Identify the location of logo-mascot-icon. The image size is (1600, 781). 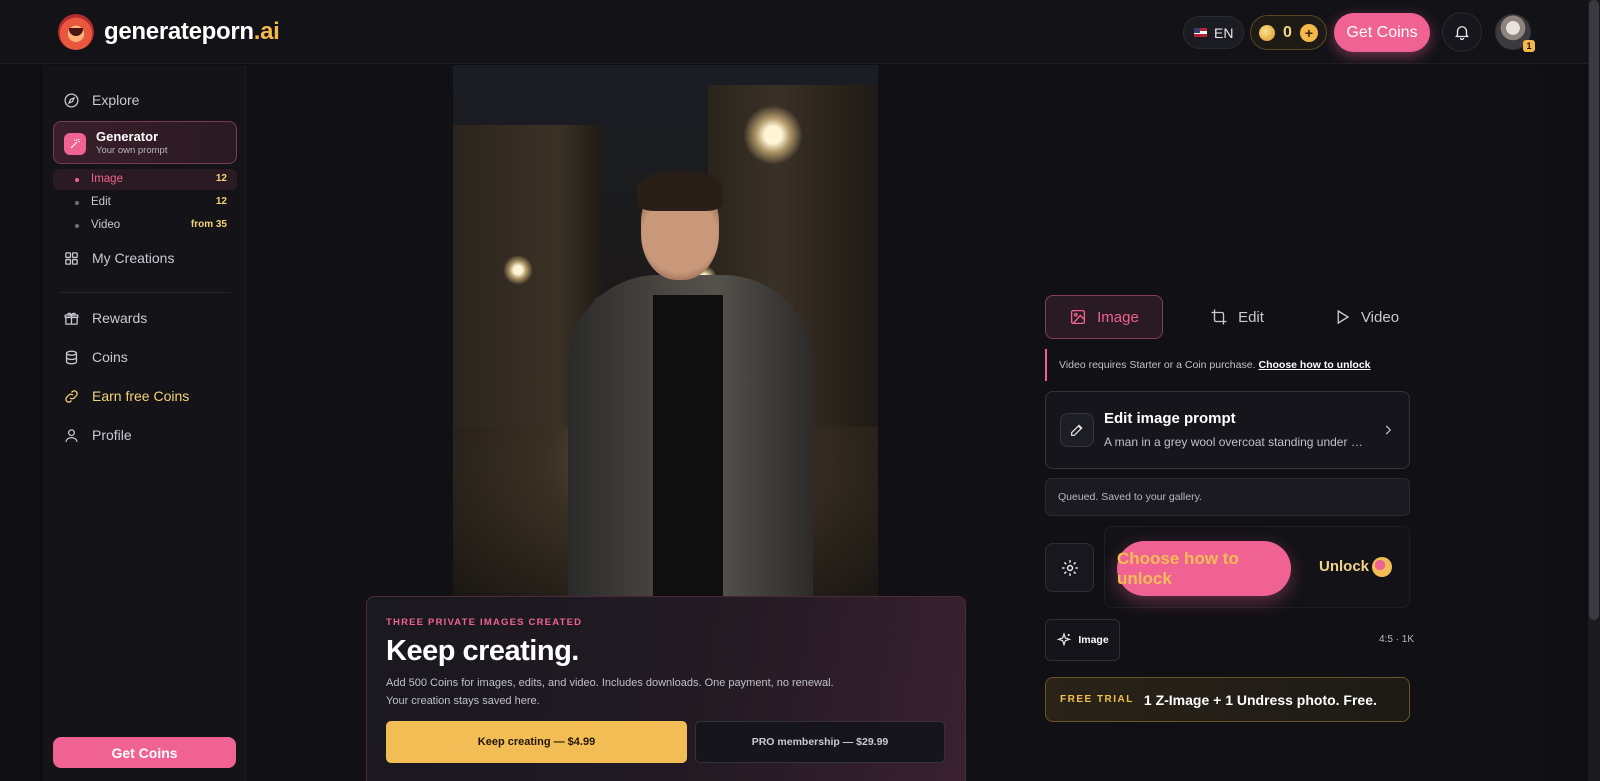
(76, 32).